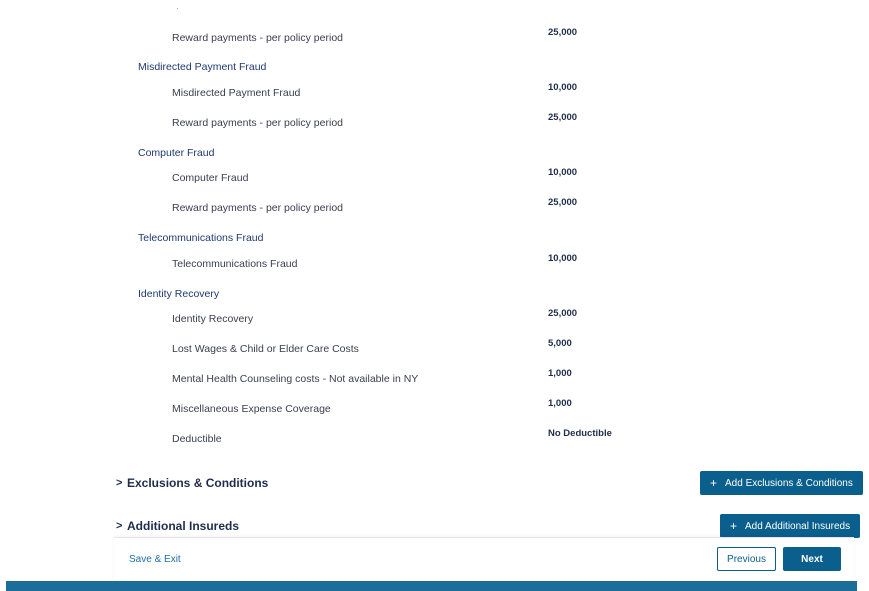 The height and width of the screenshot is (591, 869). What do you see at coordinates (201, 238) in the screenshot?
I see `group-title-telecom: Telecommunications Fraud` at bounding box center [201, 238].